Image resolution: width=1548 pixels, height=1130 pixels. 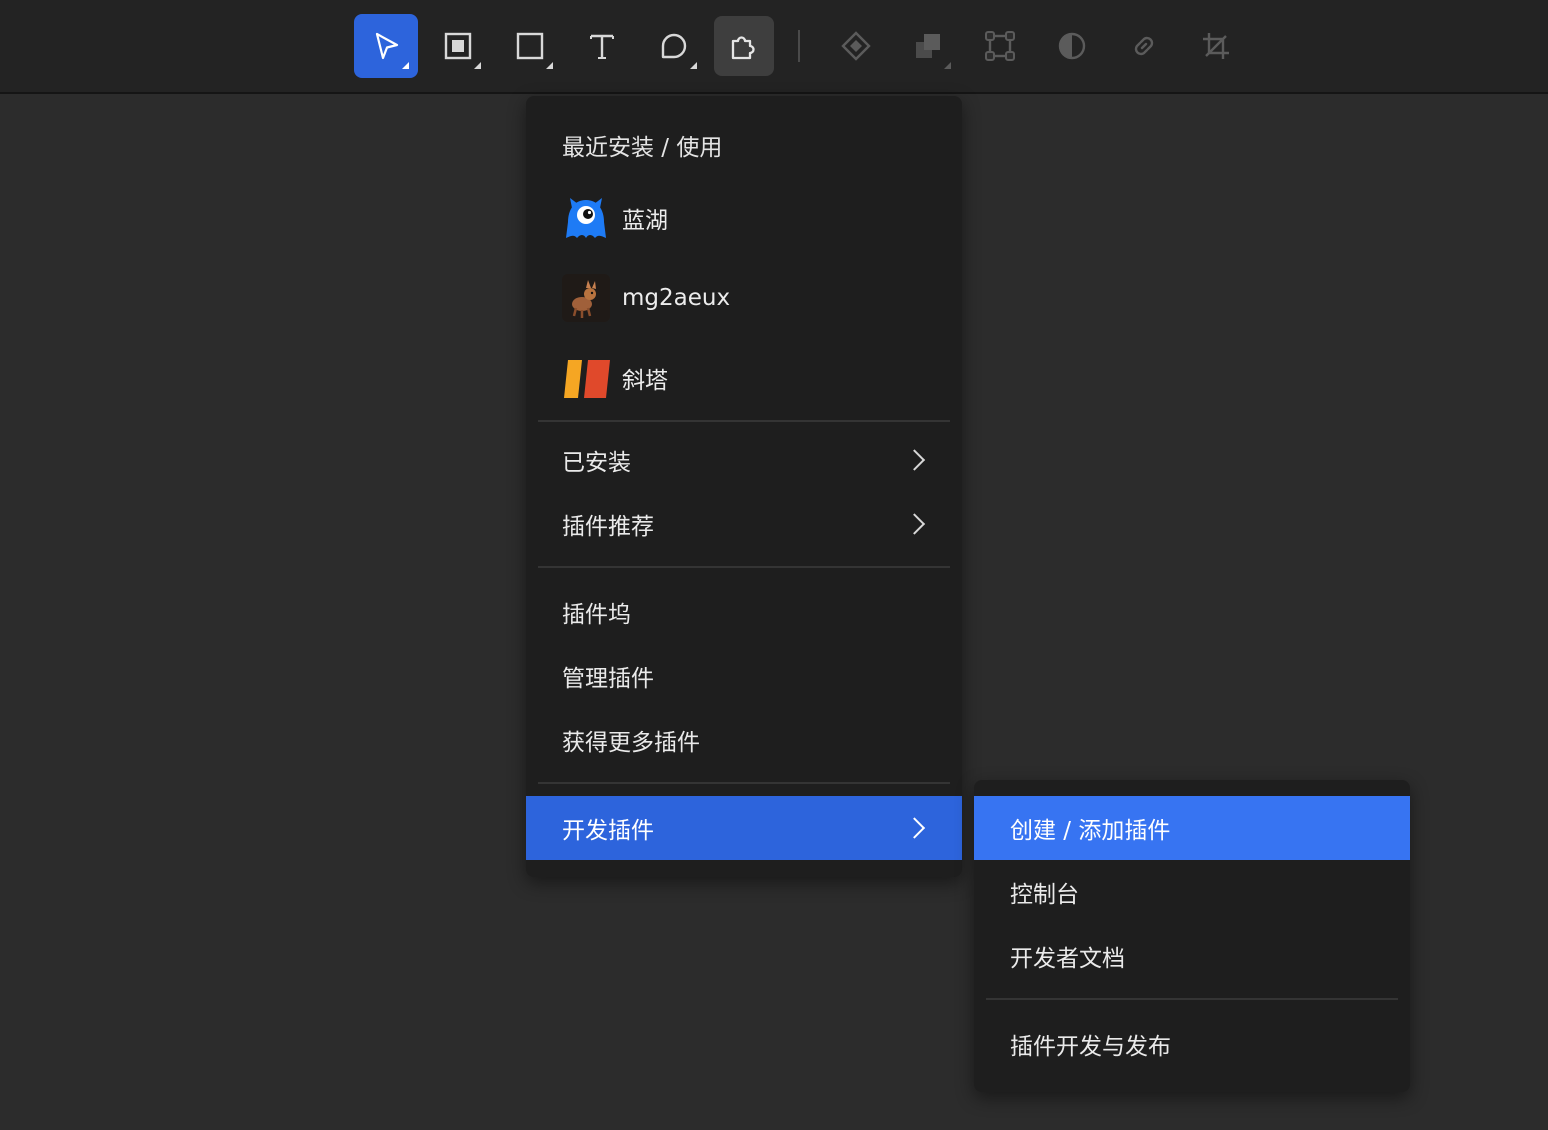 What do you see at coordinates (608, 831) in the screenshot?
I see `develop-plugin-label: 开发插件` at bounding box center [608, 831].